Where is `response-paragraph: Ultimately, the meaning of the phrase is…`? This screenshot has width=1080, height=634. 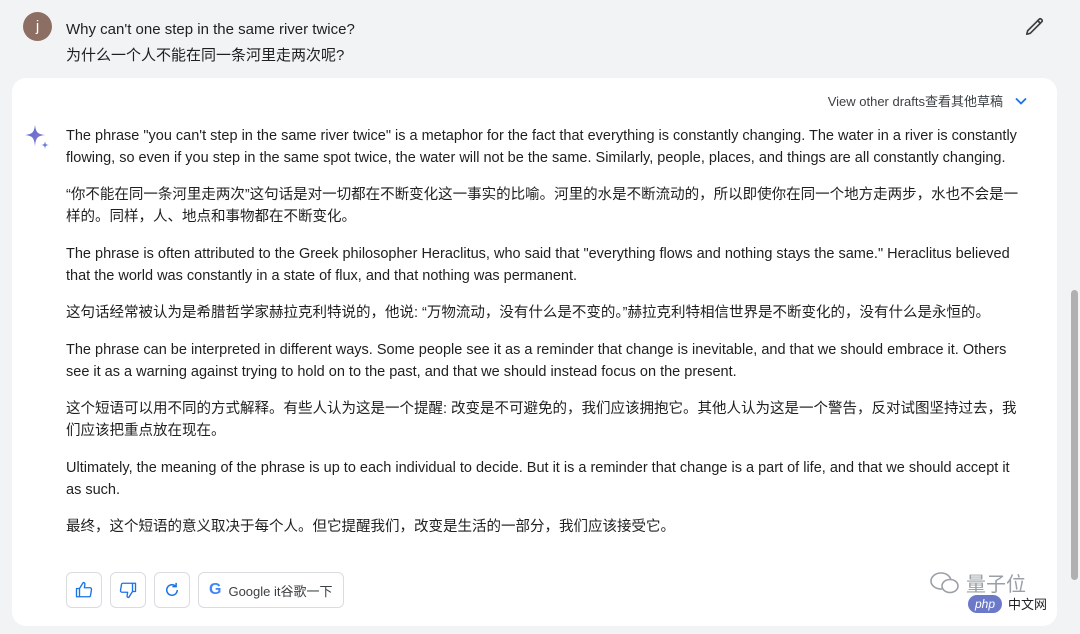 response-paragraph: Ultimately, the meaning of the phrase is… is located at coordinates (538, 479).